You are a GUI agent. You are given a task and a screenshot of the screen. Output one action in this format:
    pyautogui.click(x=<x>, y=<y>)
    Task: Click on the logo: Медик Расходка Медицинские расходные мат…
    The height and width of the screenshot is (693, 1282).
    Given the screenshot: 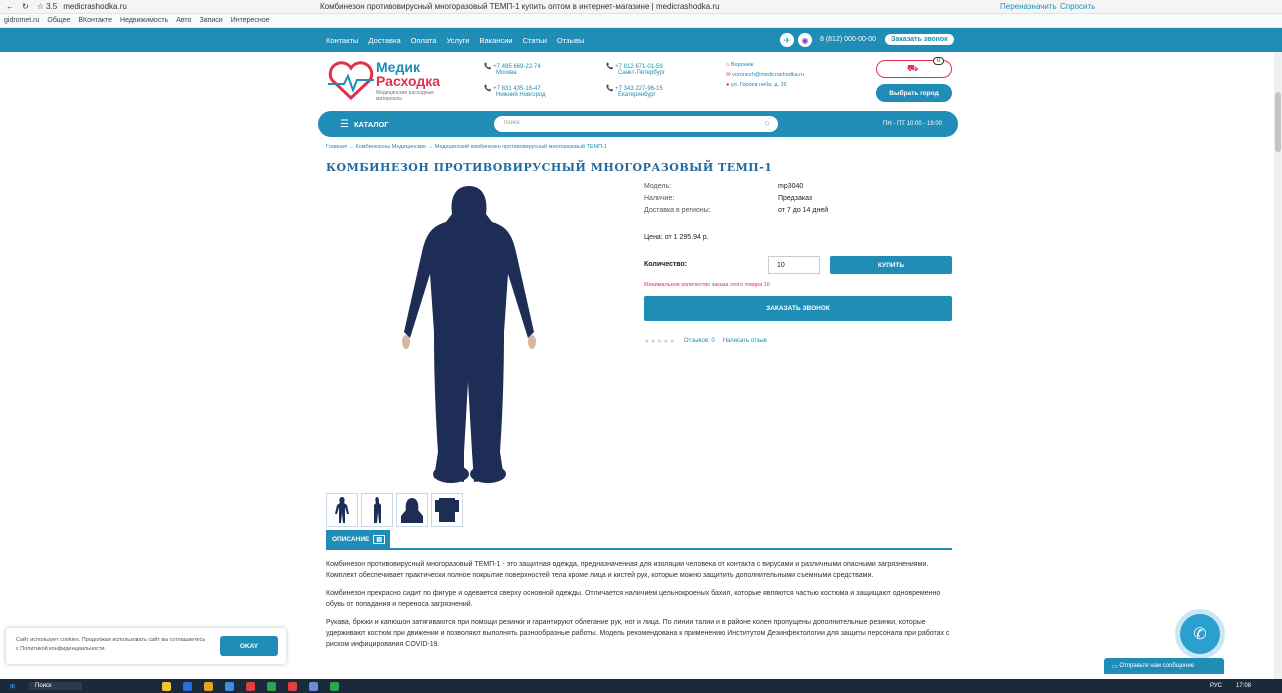 What is the action you would take?
    pyautogui.click(x=383, y=81)
    